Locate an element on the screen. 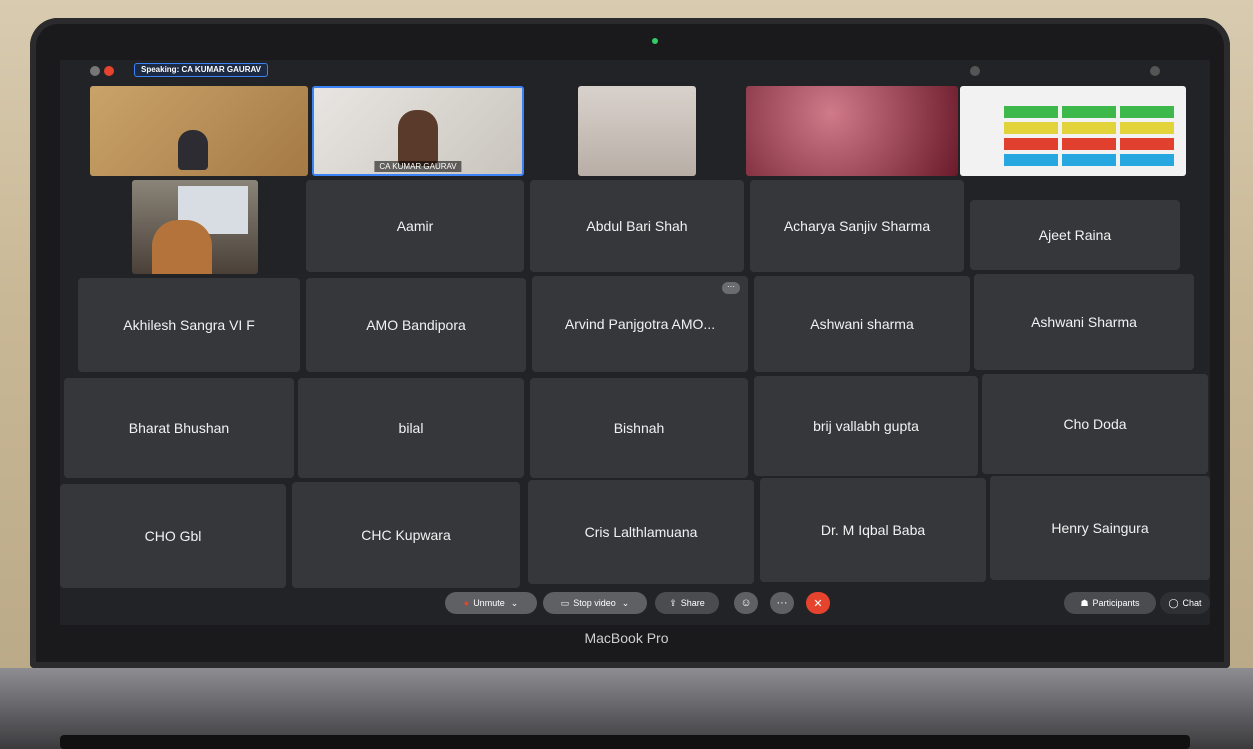 Image resolution: width=1253 pixels, height=749 pixels. collapse-icon-left is located at coordinates (975, 71).